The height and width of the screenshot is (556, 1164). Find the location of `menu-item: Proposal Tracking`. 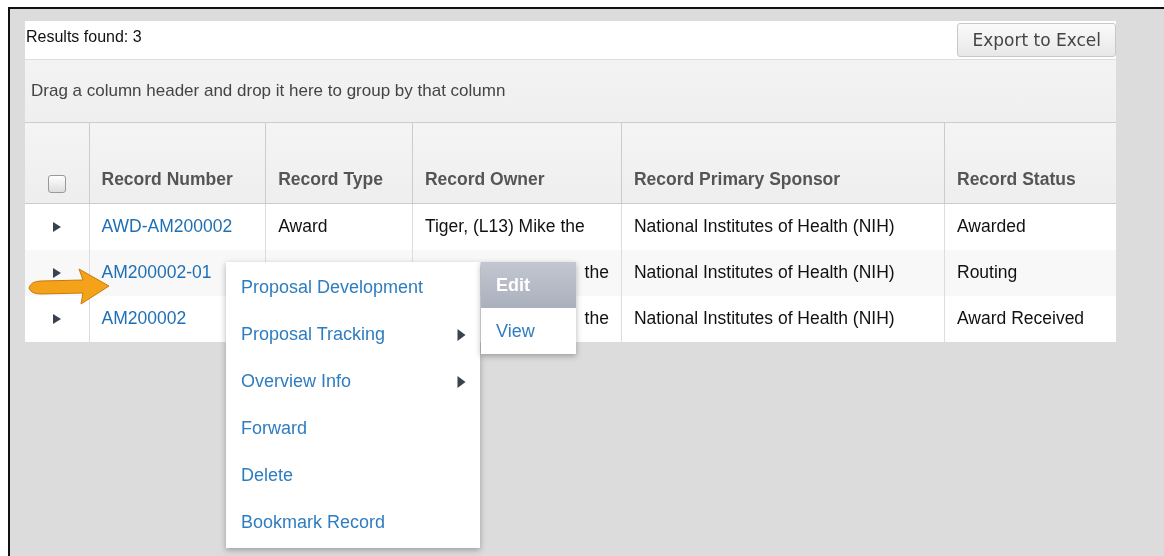

menu-item: Proposal Tracking is located at coordinates (353, 334).